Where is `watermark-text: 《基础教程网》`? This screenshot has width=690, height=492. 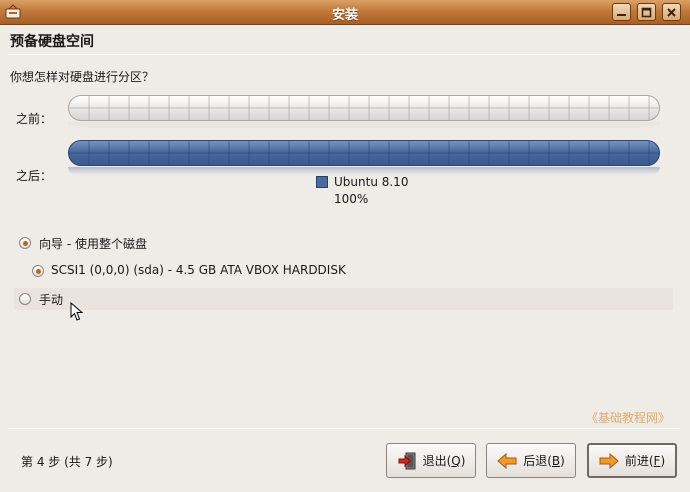
watermark-text: 《基础教程网》 is located at coordinates (627, 418).